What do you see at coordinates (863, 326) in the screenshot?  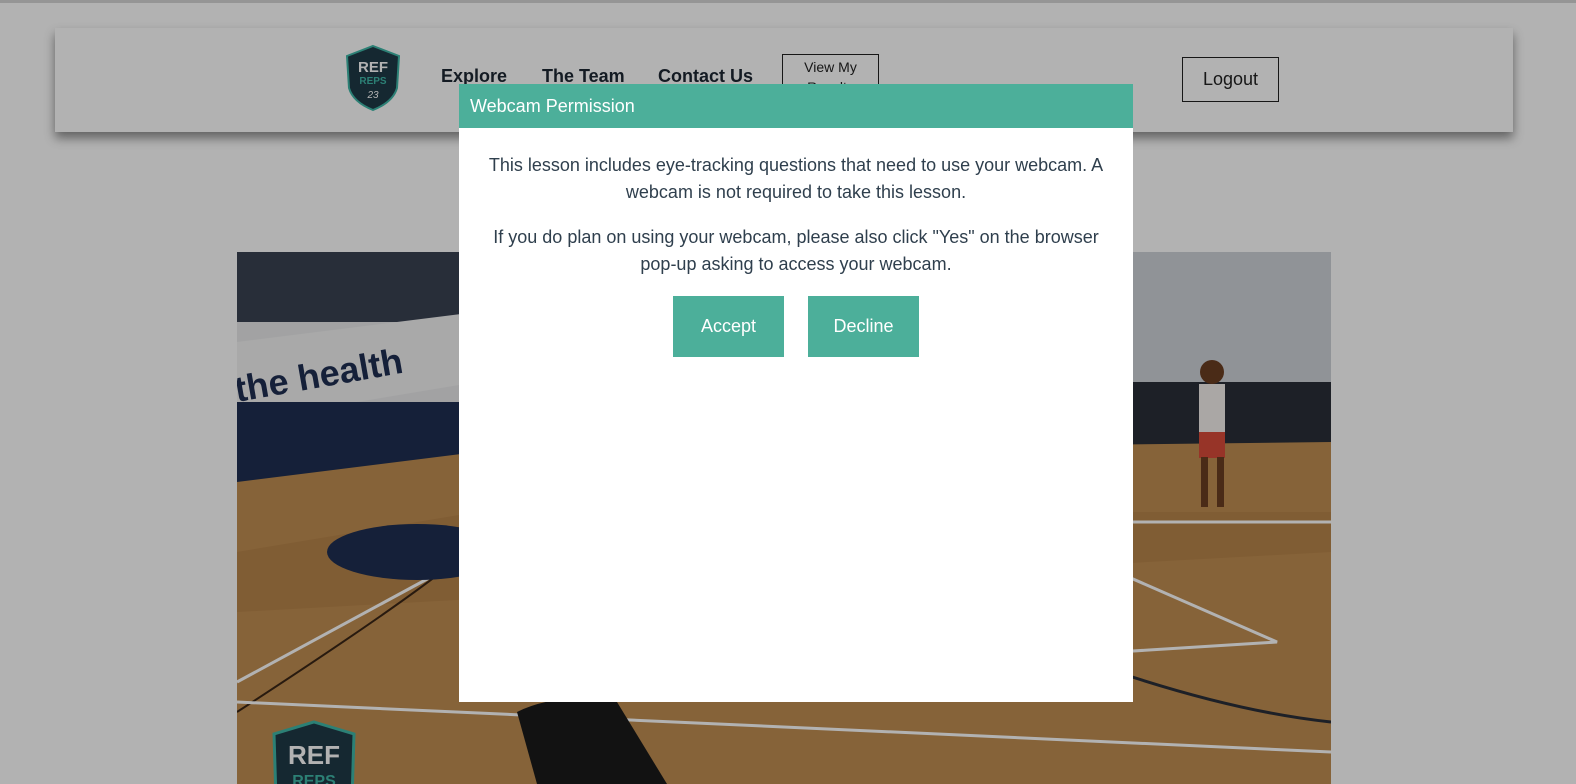 I see `decline-button: Decline` at bounding box center [863, 326].